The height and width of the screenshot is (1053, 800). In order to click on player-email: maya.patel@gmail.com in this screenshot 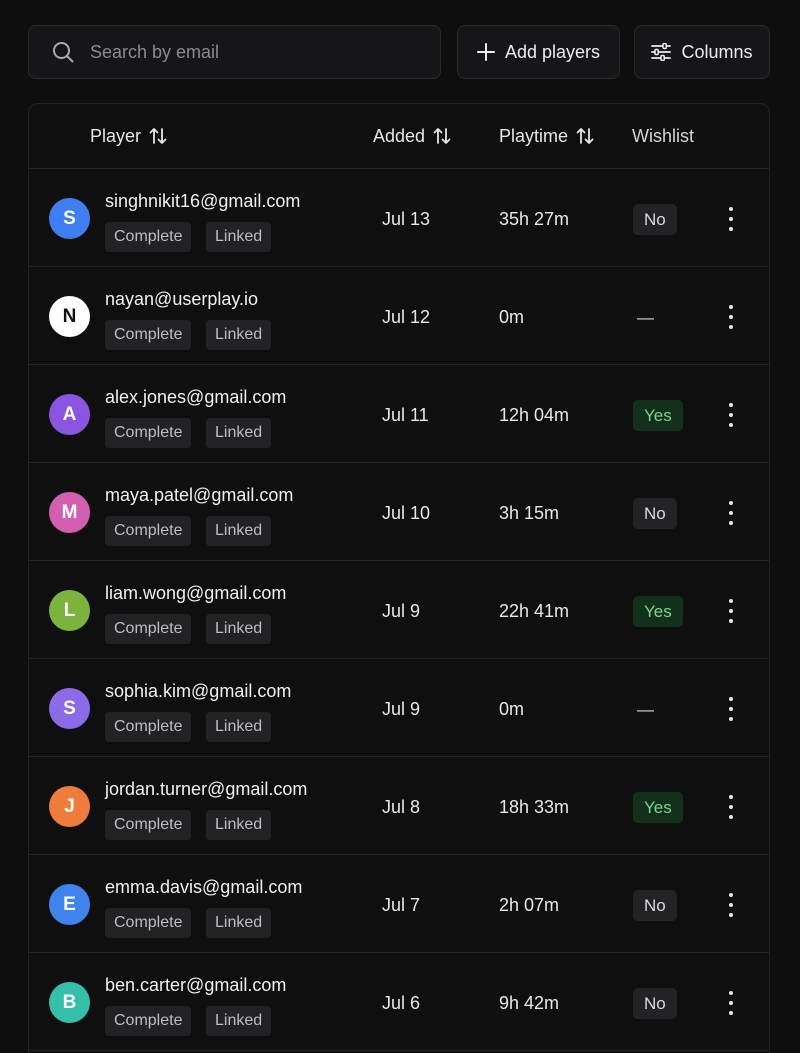, I will do `click(199, 495)`.